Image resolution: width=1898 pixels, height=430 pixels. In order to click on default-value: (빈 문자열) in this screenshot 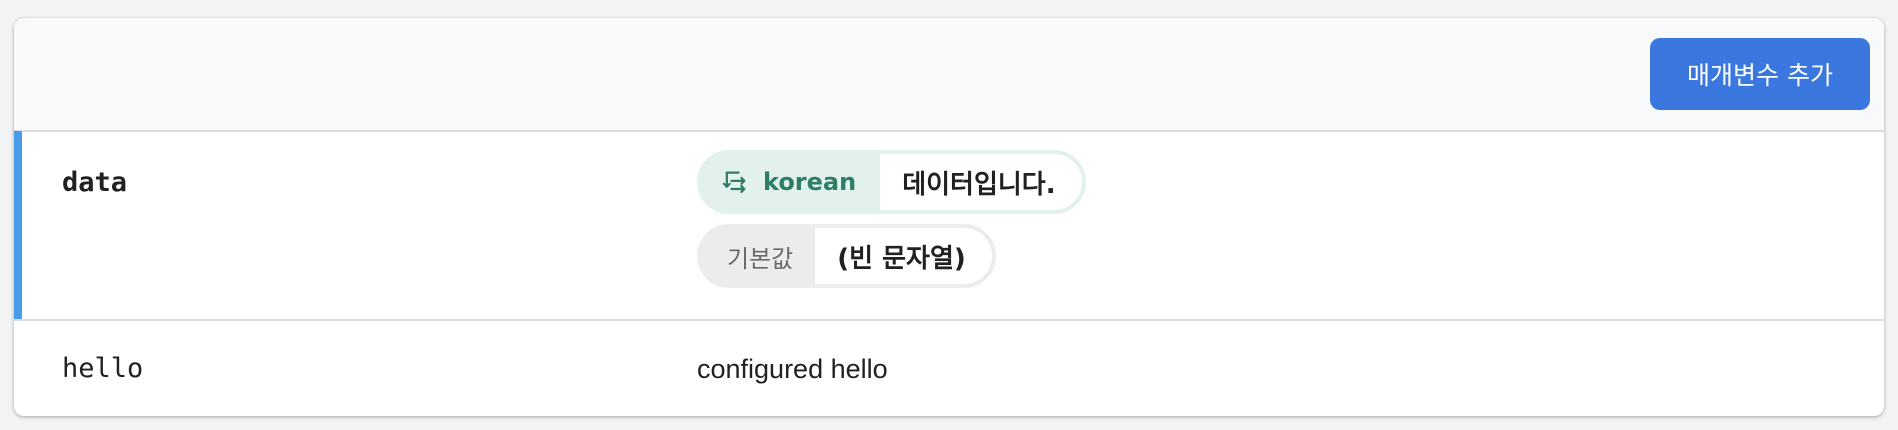, I will do `click(903, 256)`.